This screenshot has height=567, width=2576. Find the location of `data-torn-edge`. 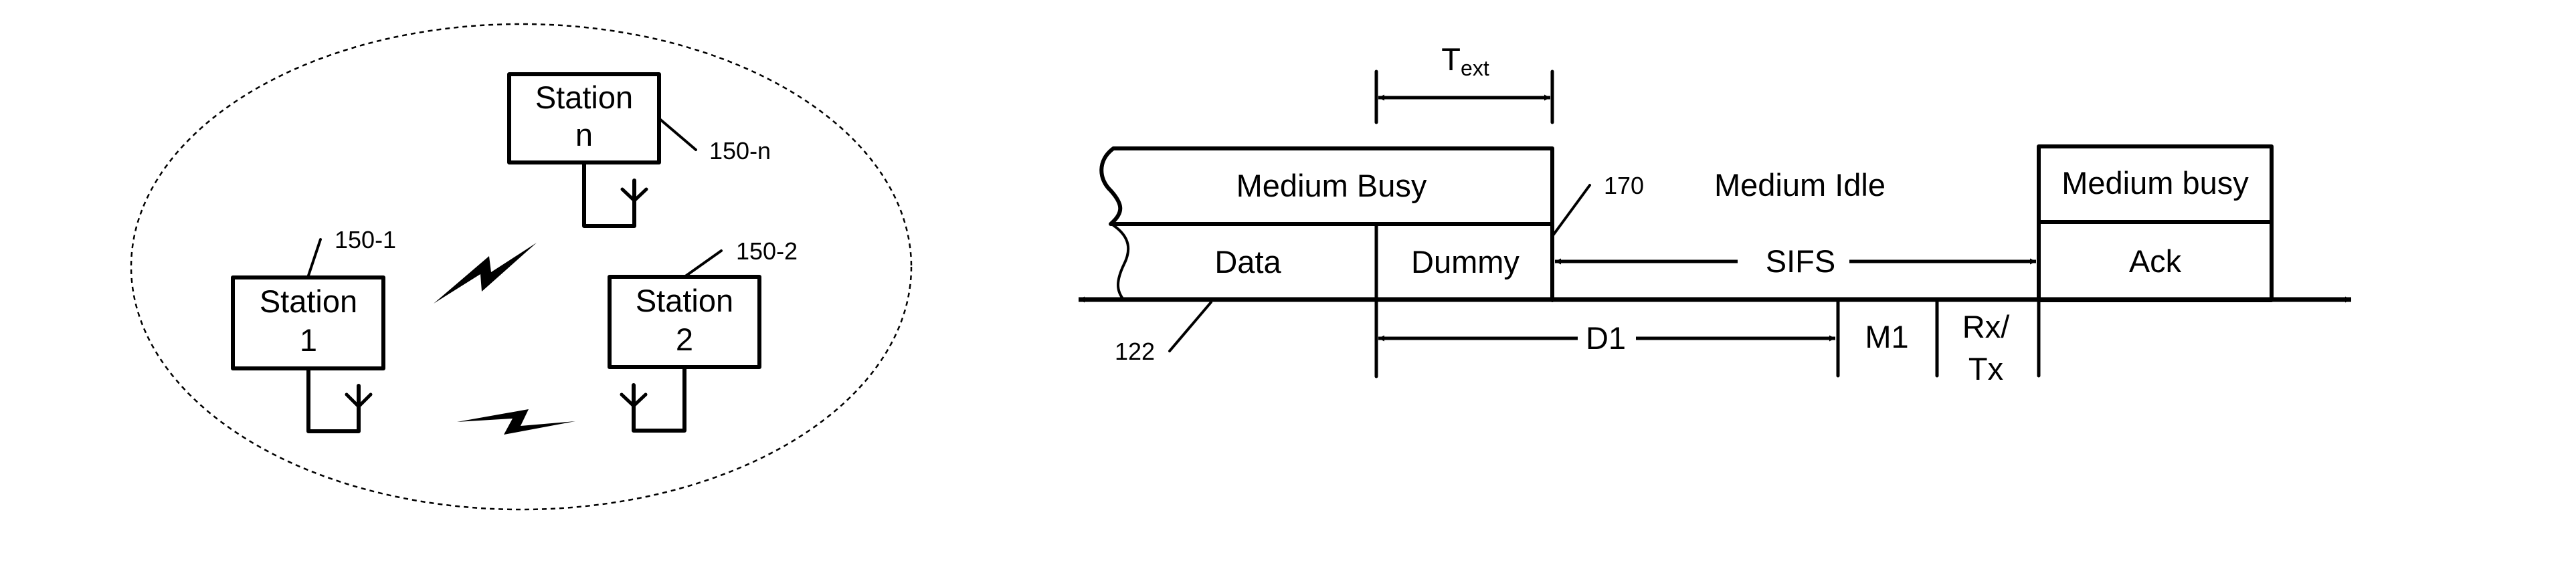

data-torn-edge is located at coordinates (1121, 263).